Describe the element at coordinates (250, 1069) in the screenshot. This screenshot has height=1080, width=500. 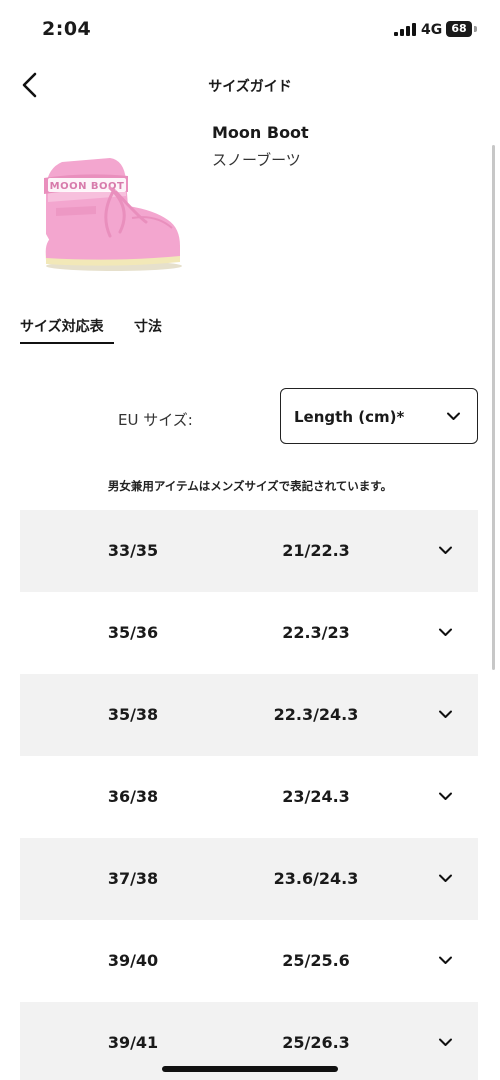
I see `home-indicator` at that location.